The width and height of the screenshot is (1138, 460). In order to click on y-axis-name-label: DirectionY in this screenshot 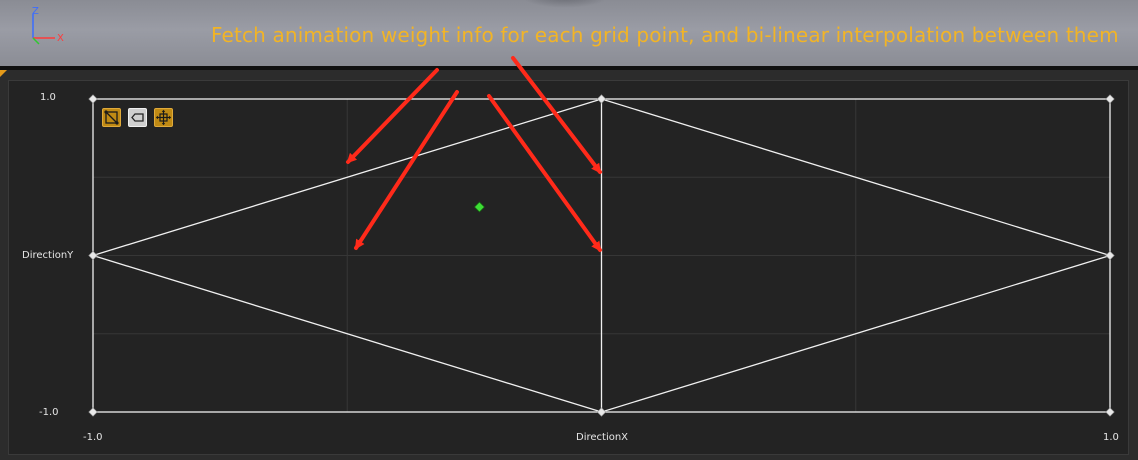, I will do `click(48, 255)`.